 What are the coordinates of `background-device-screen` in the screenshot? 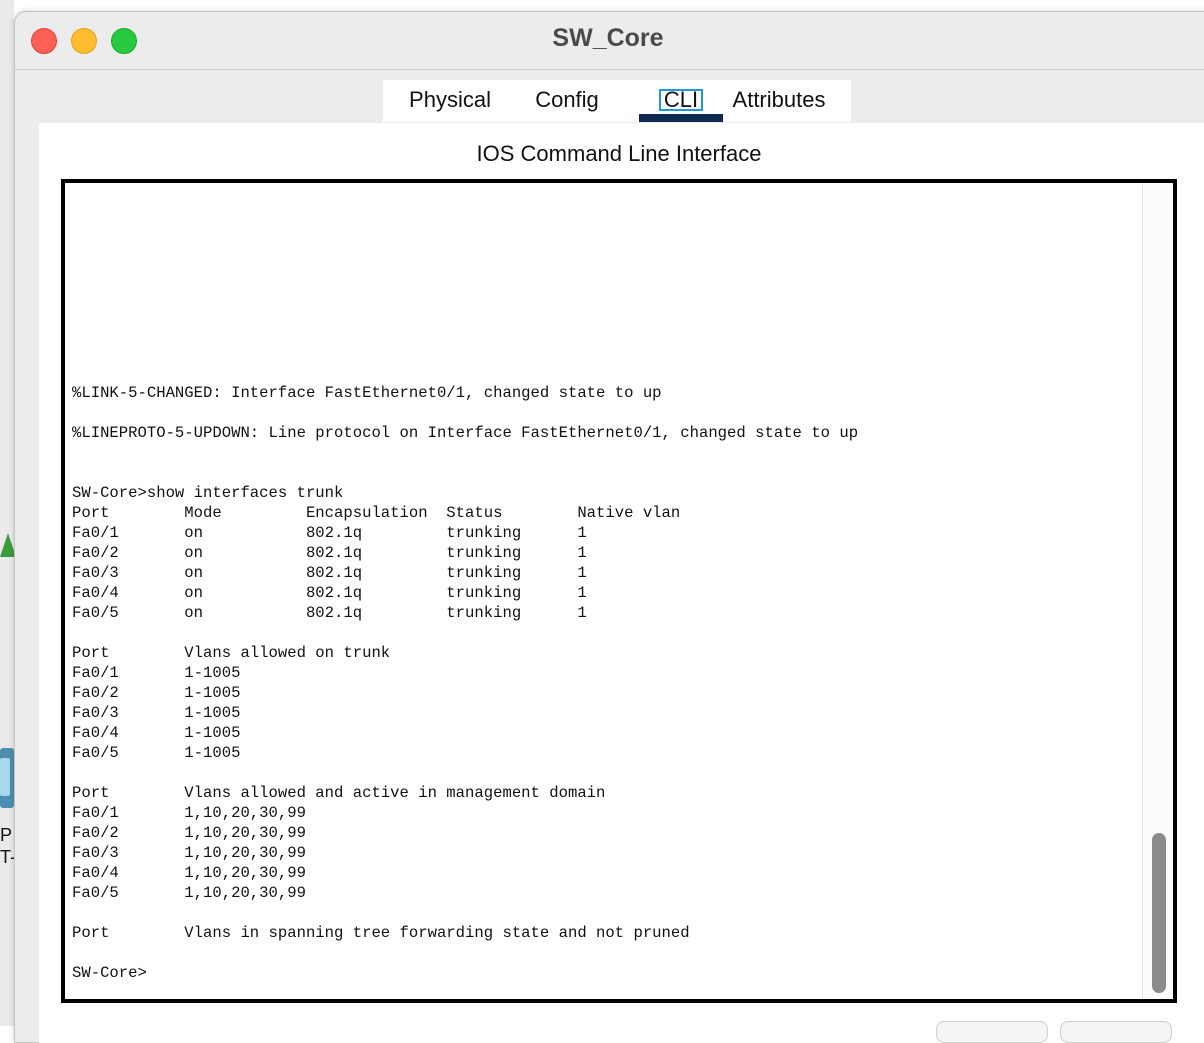 It's located at (5, 777).